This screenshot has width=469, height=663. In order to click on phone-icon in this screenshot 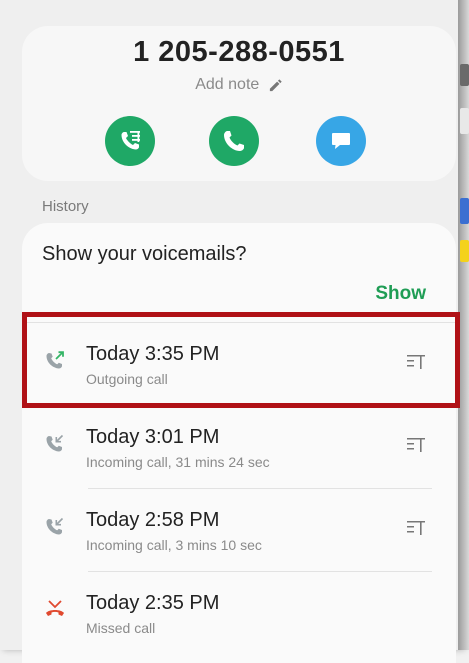, I will do `click(234, 141)`.